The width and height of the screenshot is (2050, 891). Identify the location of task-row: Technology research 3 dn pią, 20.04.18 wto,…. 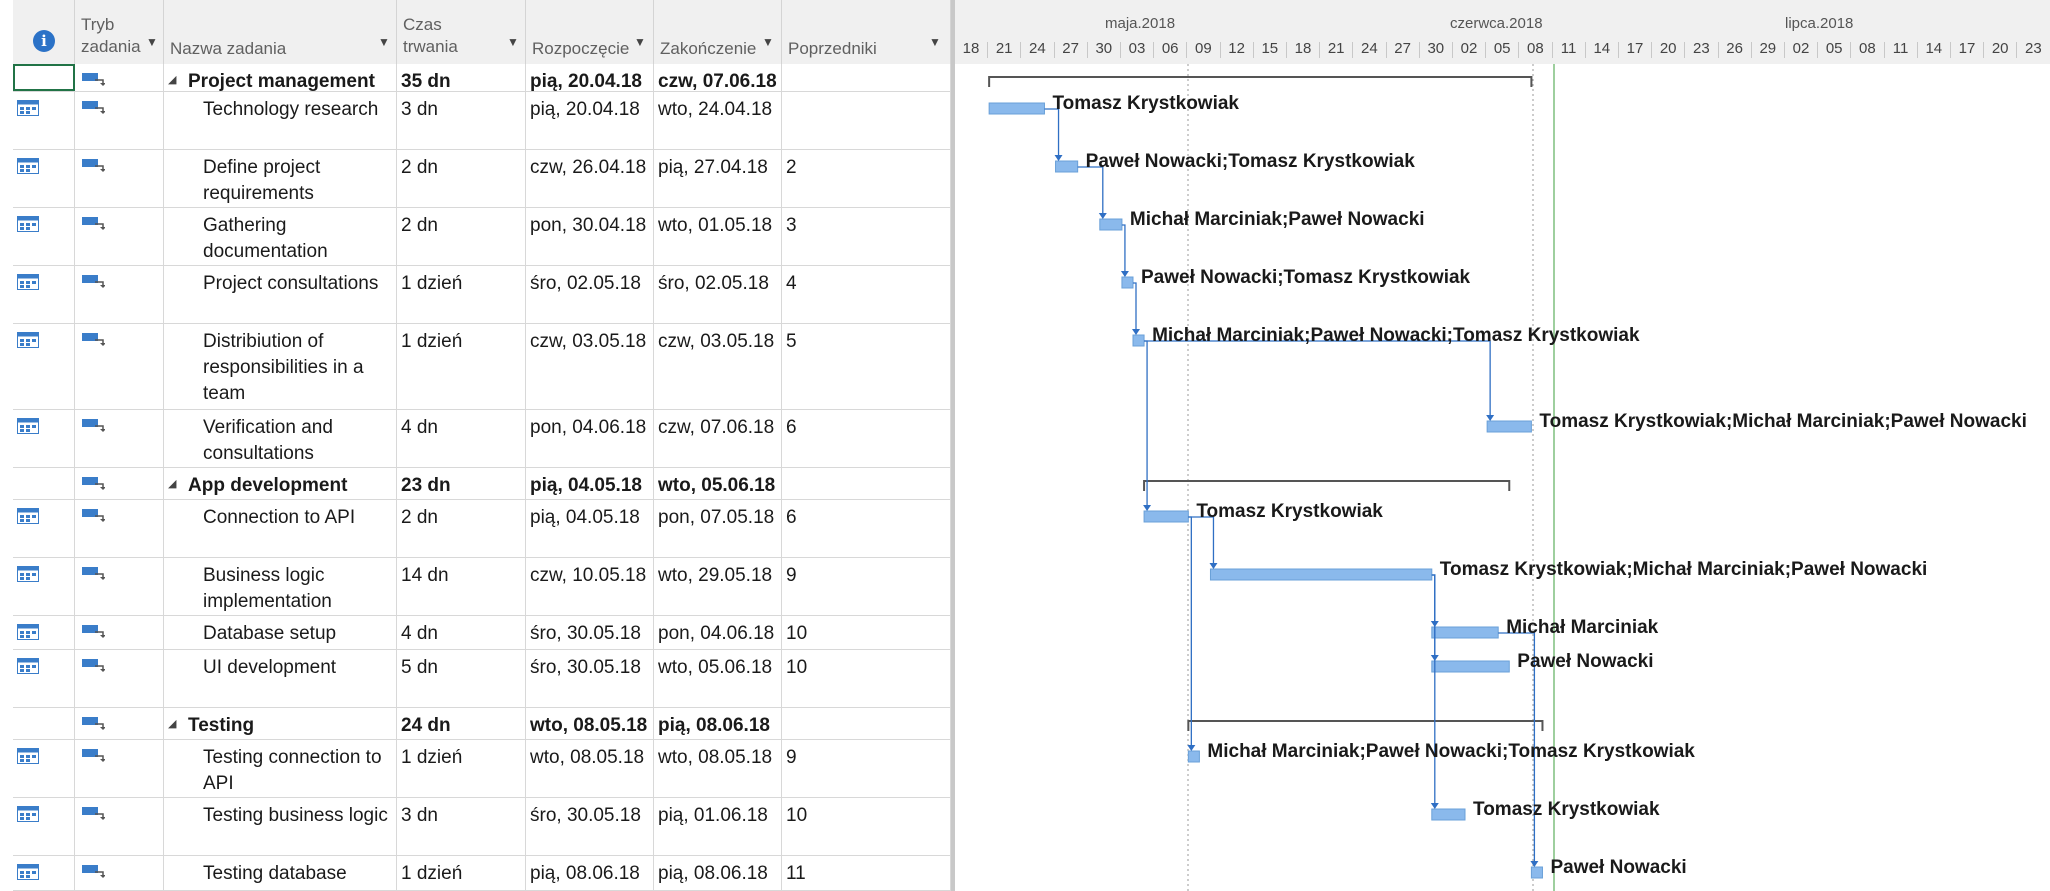
(482, 121).